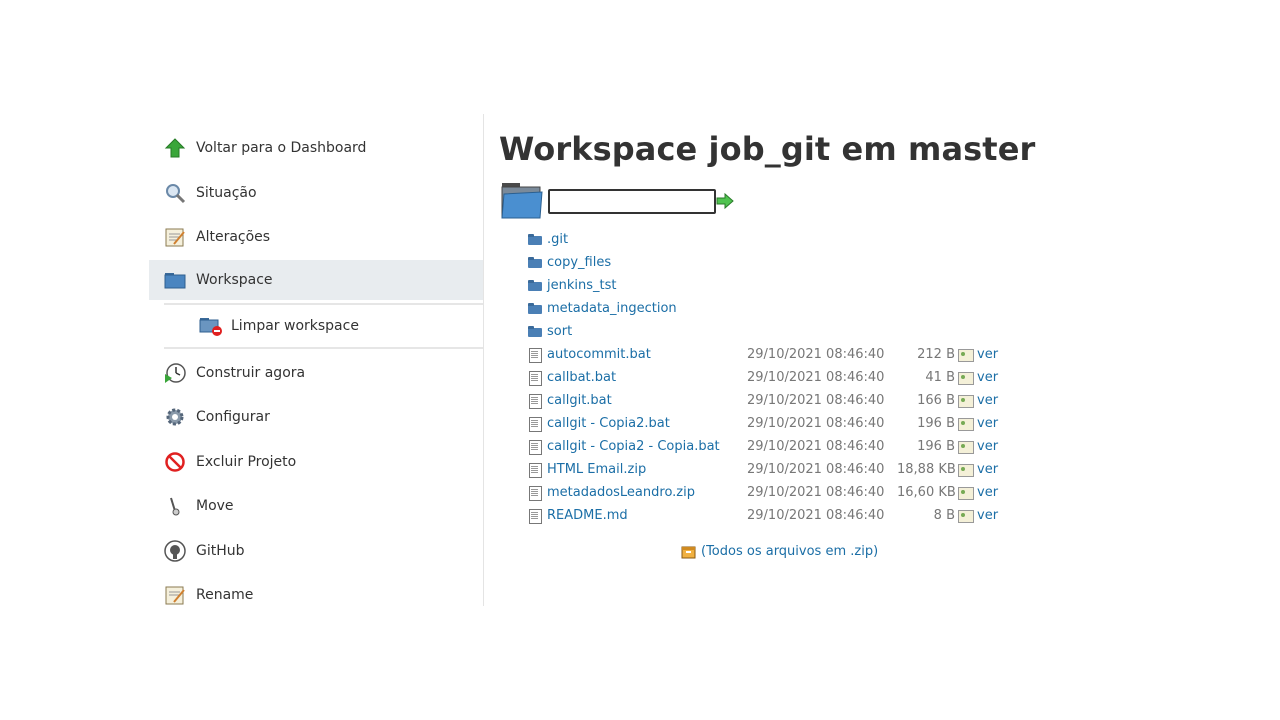 This screenshot has height=720, width=1280. What do you see at coordinates (233, 237) in the screenshot?
I see `sidebar-item-label: Alterações` at bounding box center [233, 237].